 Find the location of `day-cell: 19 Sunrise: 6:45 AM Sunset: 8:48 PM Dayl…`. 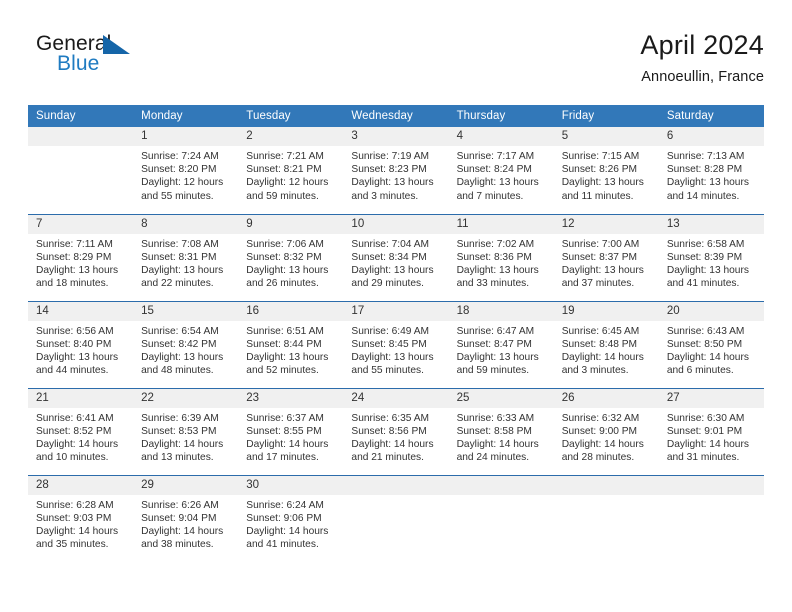

day-cell: 19 Sunrise: 6:45 AM Sunset: 8:48 PM Dayl… is located at coordinates (606, 344).